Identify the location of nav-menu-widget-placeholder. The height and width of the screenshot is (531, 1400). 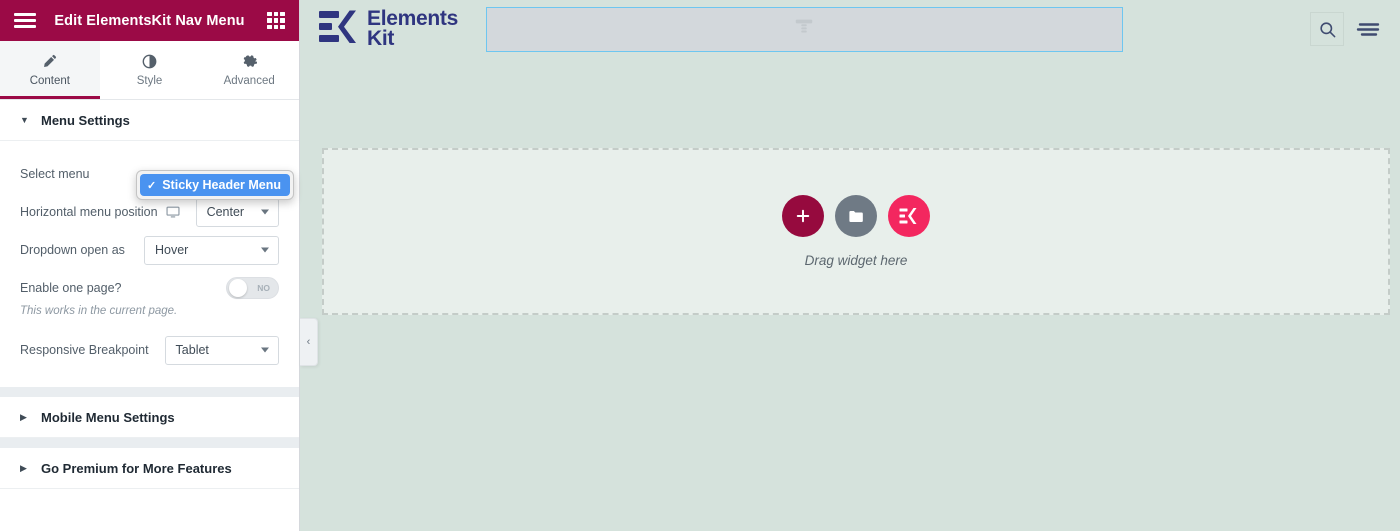
(804, 29).